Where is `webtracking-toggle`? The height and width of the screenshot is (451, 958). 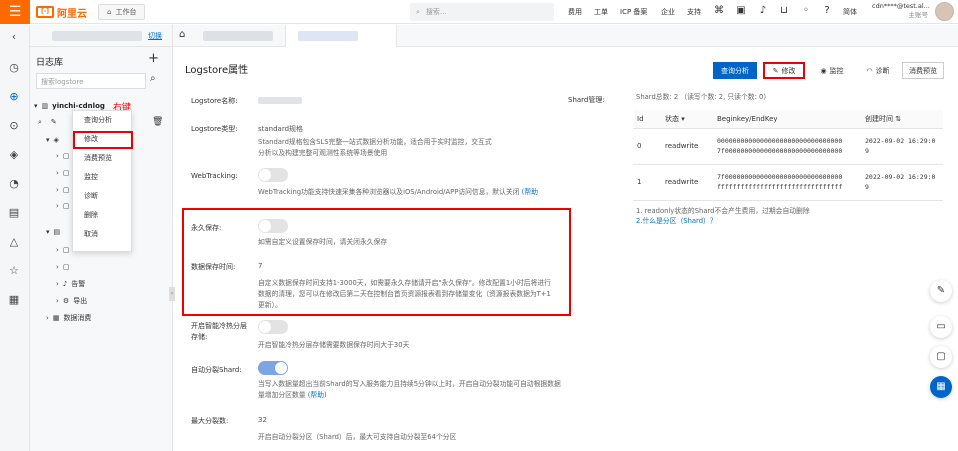 webtracking-toggle is located at coordinates (273, 175).